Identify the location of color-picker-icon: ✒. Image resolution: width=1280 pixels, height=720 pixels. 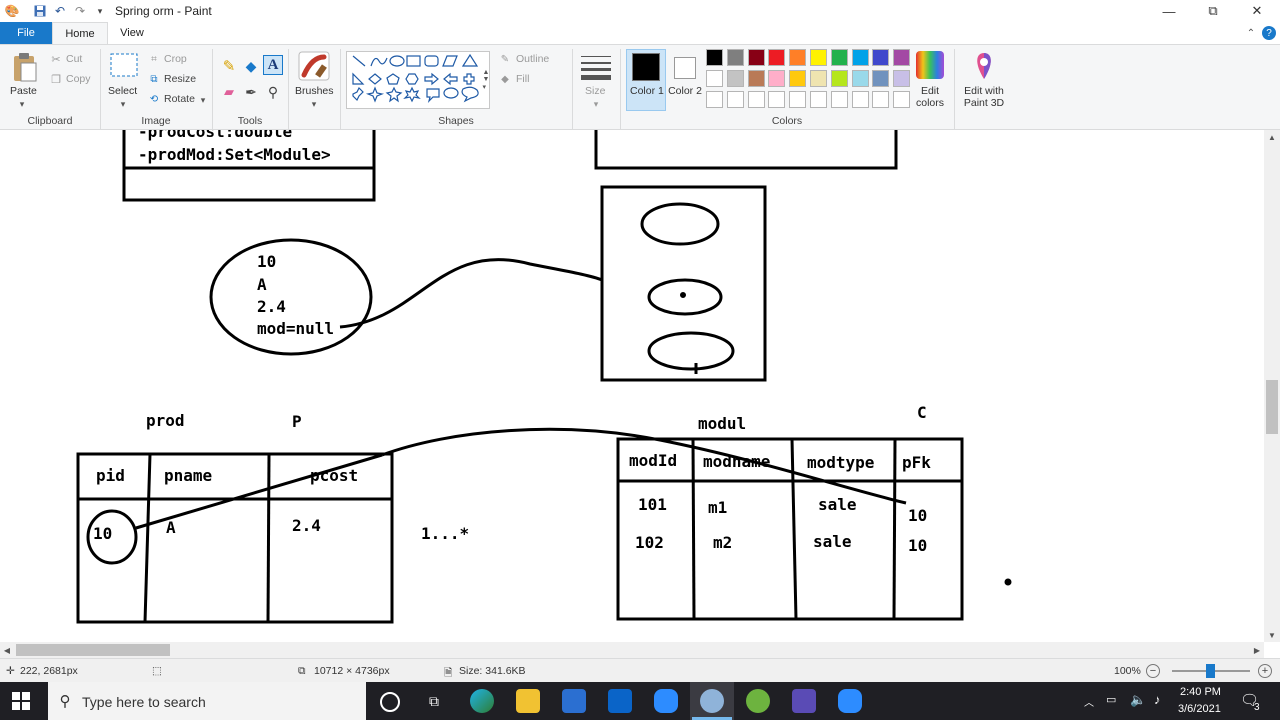
(251, 92).